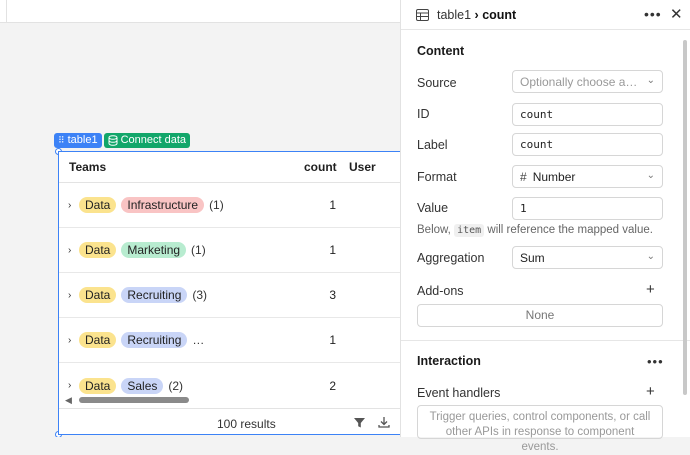 The height and width of the screenshot is (455, 690). What do you see at coordinates (176, 385) in the screenshot?
I see `tag-overflow-count: (2)` at bounding box center [176, 385].